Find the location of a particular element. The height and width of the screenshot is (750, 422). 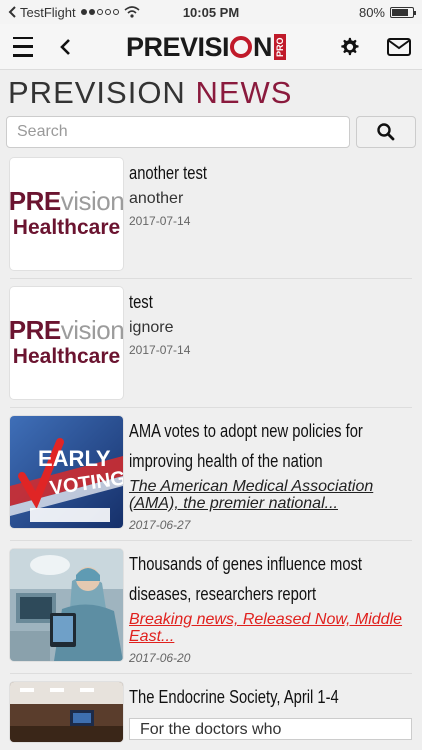

carrier-label: TestFlight is located at coordinates (48, 12).